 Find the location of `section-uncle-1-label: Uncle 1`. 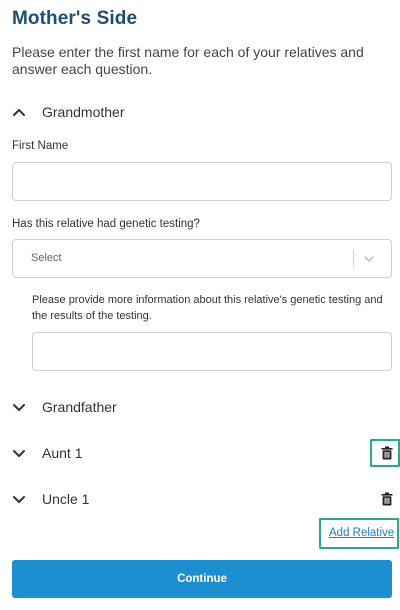

section-uncle-1-label: Uncle 1 is located at coordinates (66, 499).